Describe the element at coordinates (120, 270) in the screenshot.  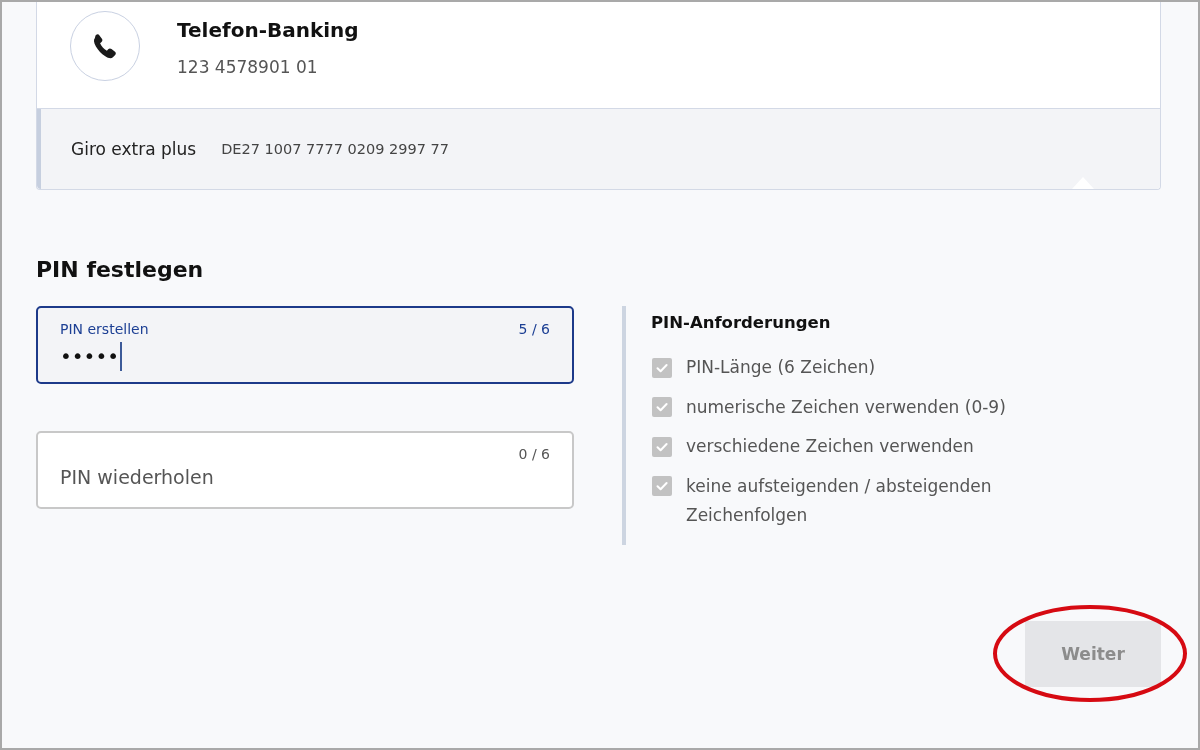
I see `section-title: PIN festlegen` at that location.